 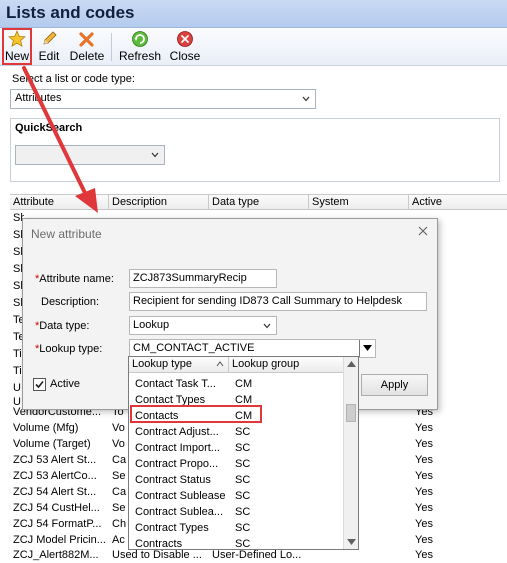 I want to click on cell-attribute: Volume (Mfg), so click(x=46, y=428).